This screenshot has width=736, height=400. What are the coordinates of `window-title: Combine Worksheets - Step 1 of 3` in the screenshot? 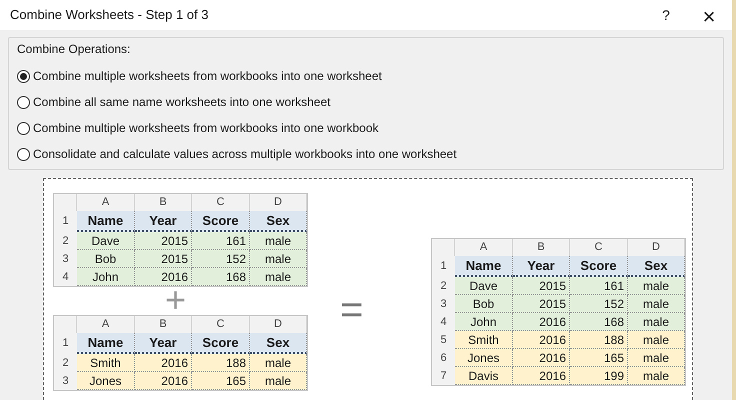 It's located at (110, 15).